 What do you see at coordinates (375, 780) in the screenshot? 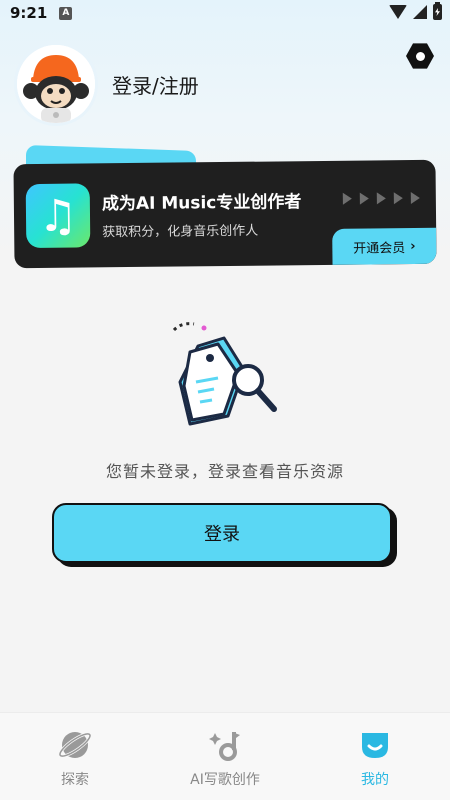
I see `nav-label-mine: 我的` at bounding box center [375, 780].